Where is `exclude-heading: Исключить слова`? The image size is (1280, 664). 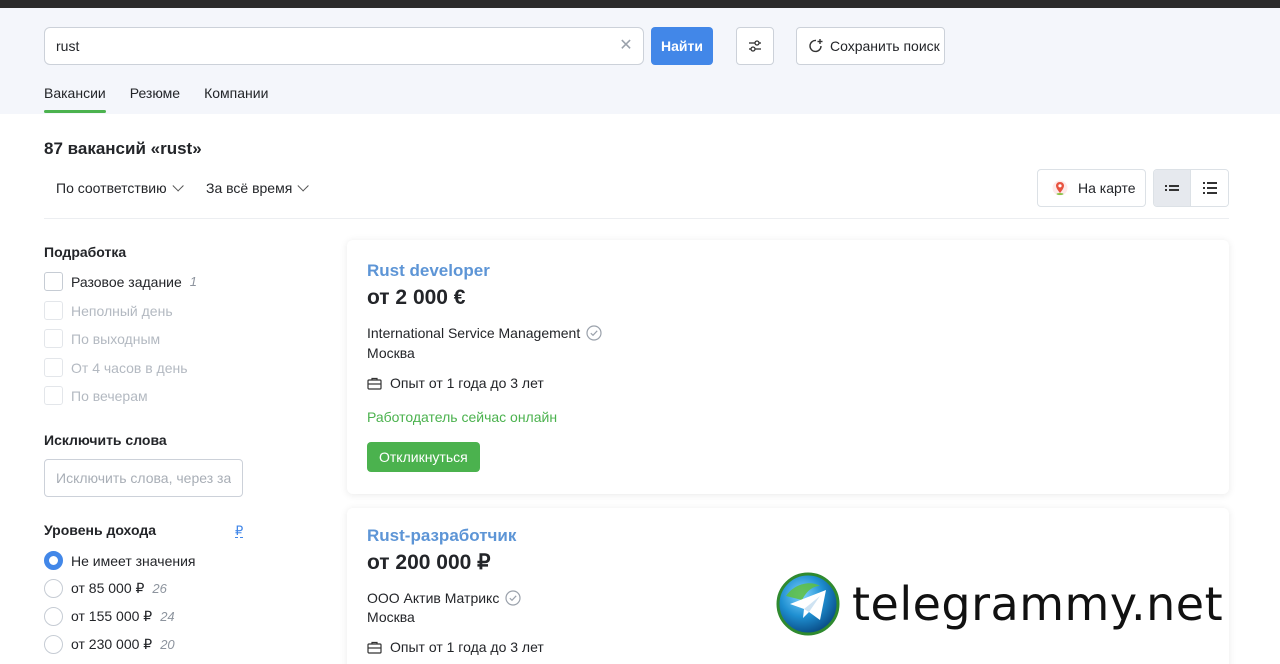
exclude-heading: Исключить слова is located at coordinates (105, 440).